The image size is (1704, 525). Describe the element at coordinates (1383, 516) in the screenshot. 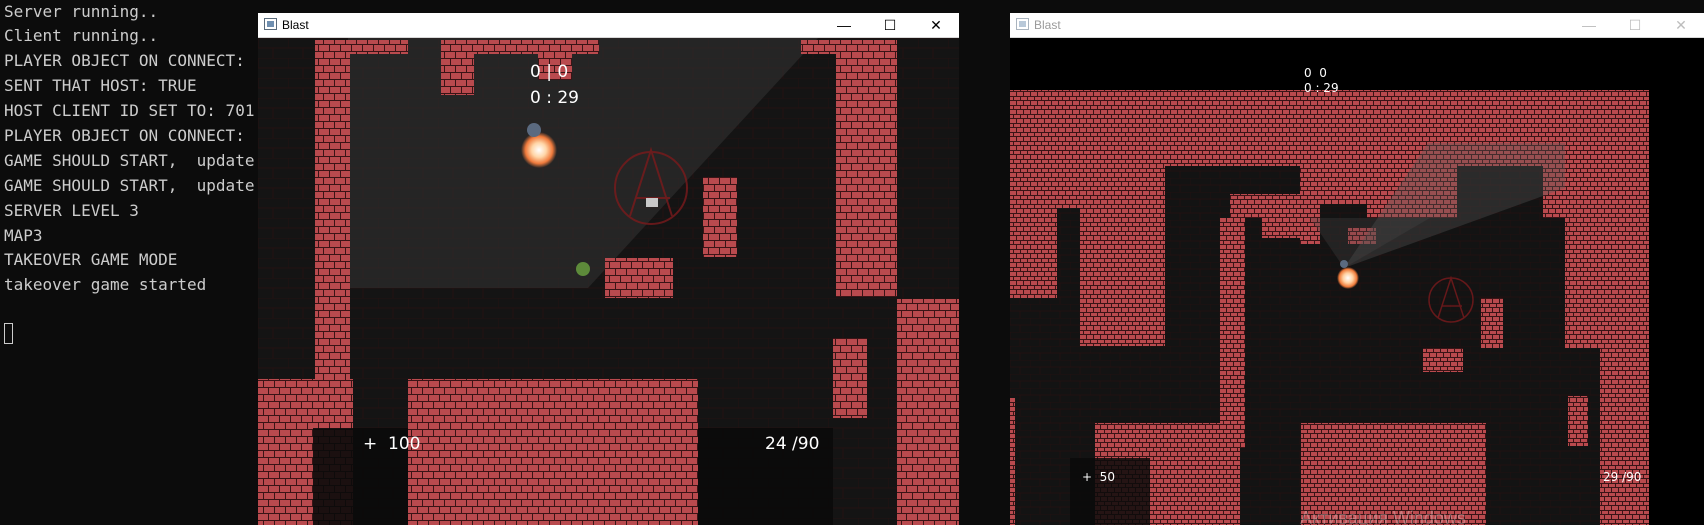

I see `activation-watermark: Активация Windows` at that location.